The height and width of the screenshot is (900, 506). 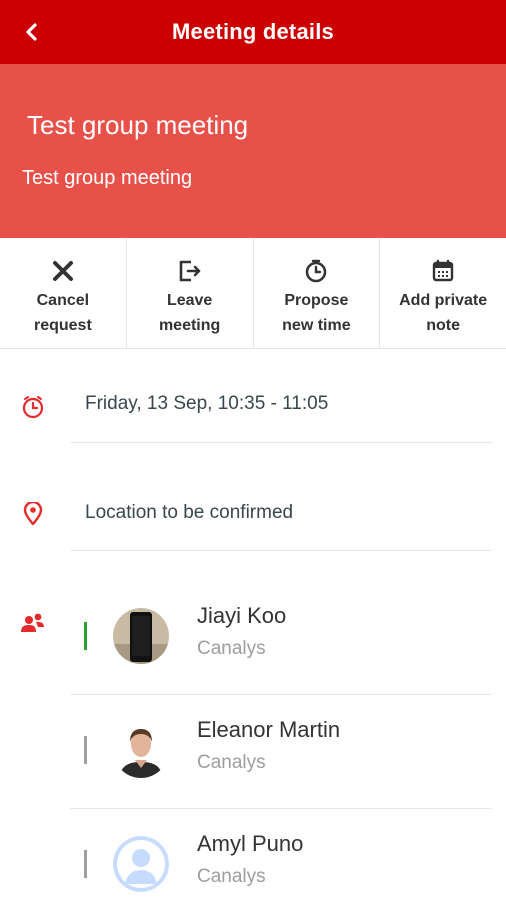 What do you see at coordinates (443, 271) in the screenshot?
I see `calendar-icon` at bounding box center [443, 271].